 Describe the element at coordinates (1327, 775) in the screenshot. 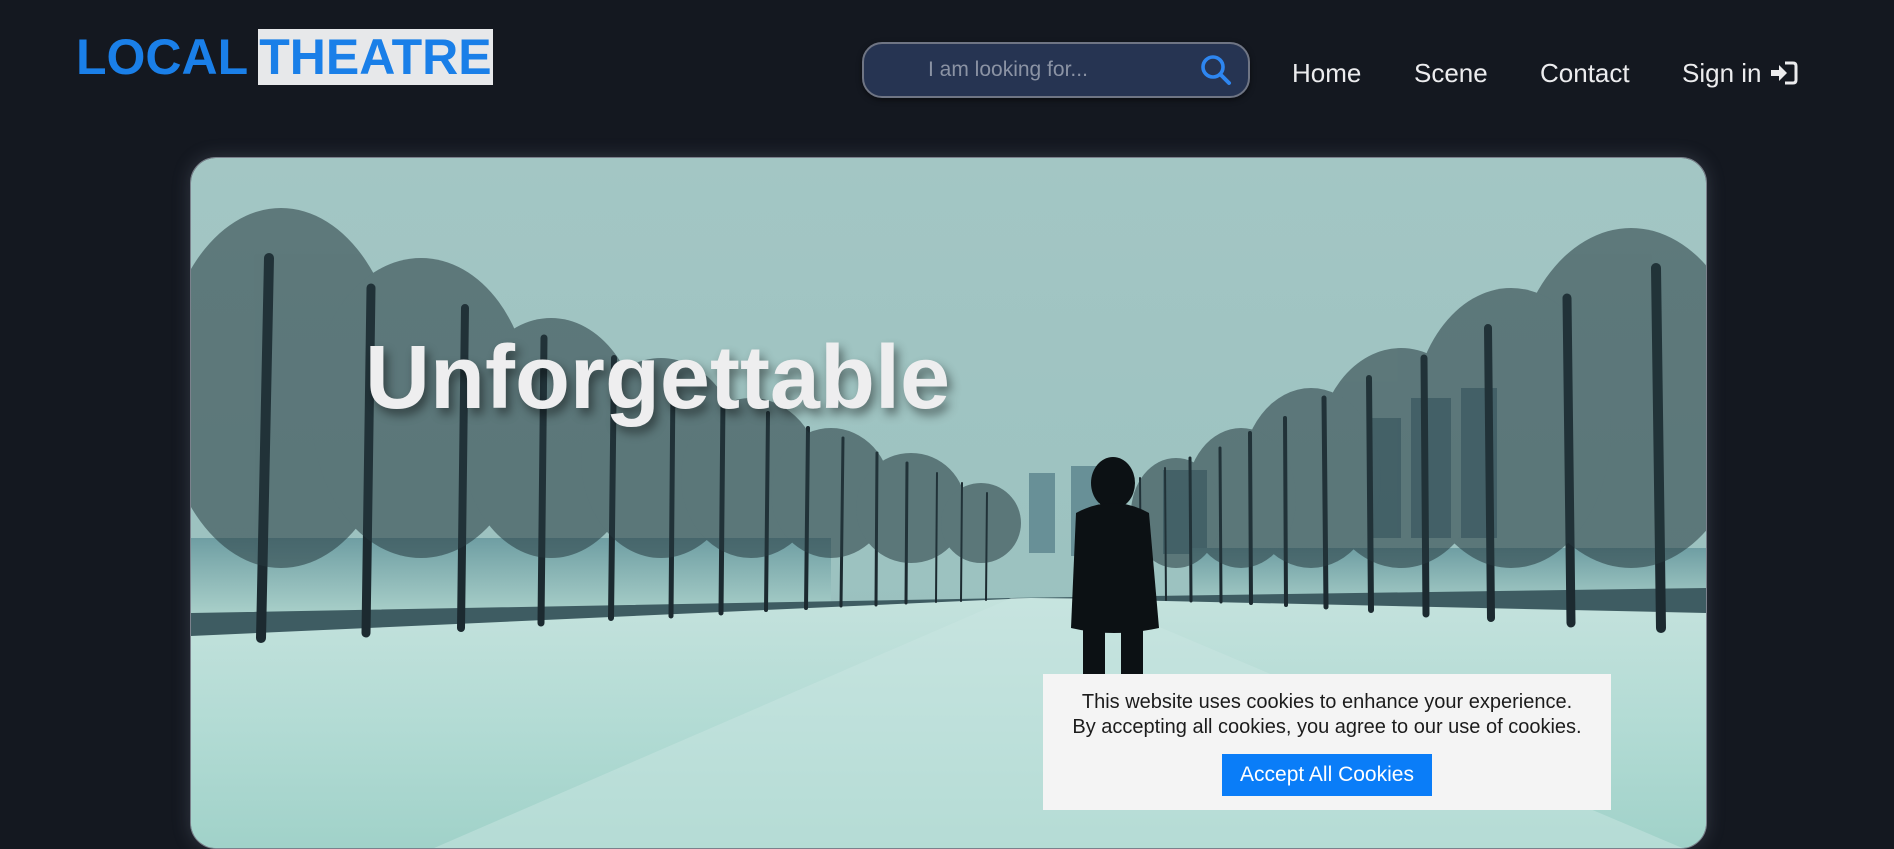

I see `accept-cookies-button: Accept All Cookies` at that location.